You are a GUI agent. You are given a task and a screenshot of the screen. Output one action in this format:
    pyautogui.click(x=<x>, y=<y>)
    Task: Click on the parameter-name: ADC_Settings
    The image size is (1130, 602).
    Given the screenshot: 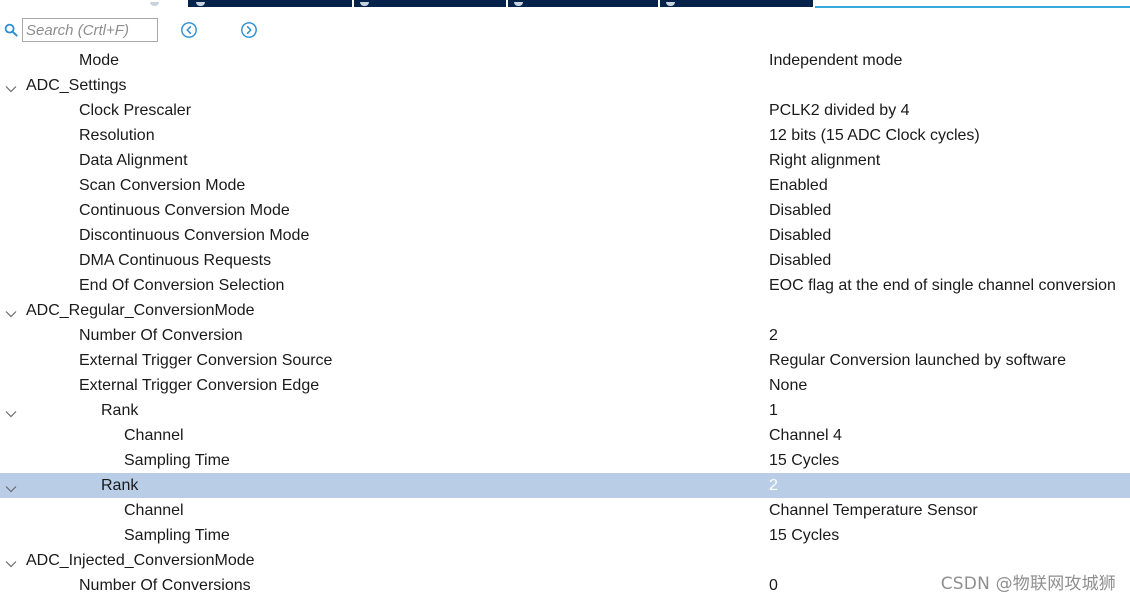 What is the action you would take?
    pyautogui.click(x=76, y=85)
    